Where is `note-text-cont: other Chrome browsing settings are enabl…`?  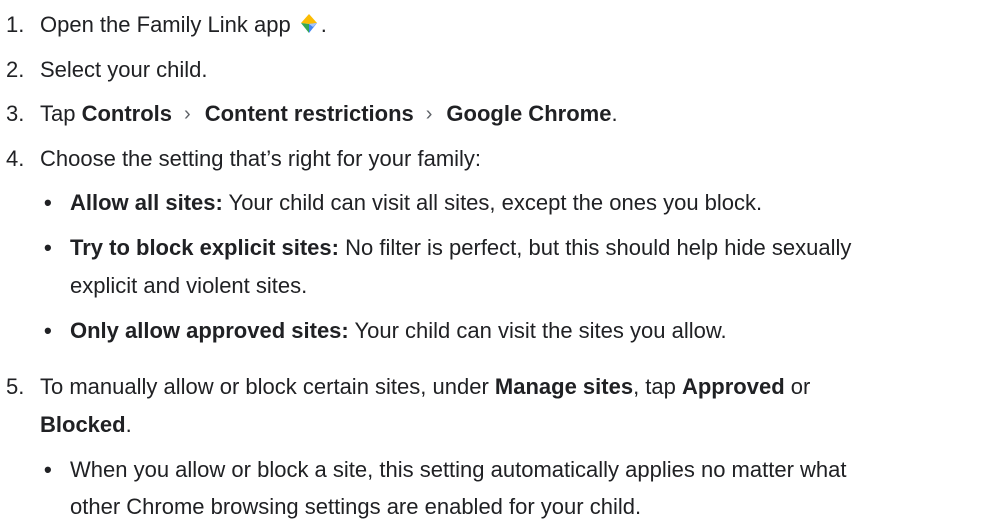 note-text-cont: other Chrome browsing settings are enabl… is located at coordinates (356, 506).